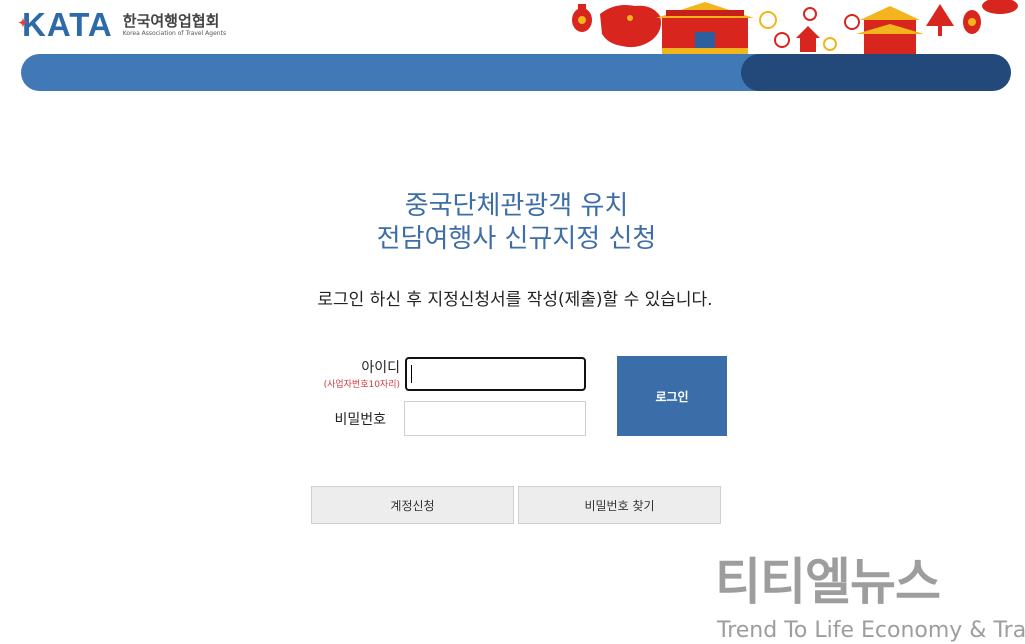 This screenshot has width=1025, height=644. Describe the element at coordinates (795, 28) in the screenshot. I see `chinese-landmark-banner` at that location.